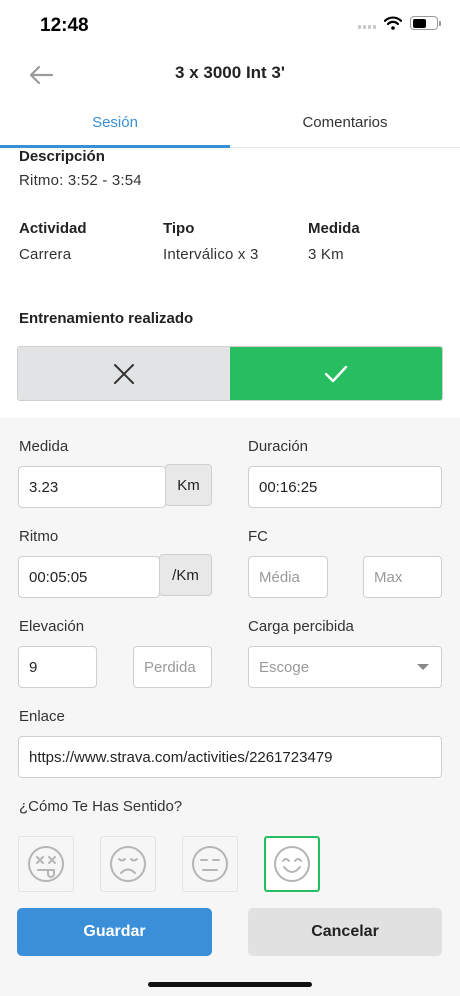 The width and height of the screenshot is (460, 996). Describe the element at coordinates (288, 577) in the screenshot. I see `hr-average-input: Média` at that location.